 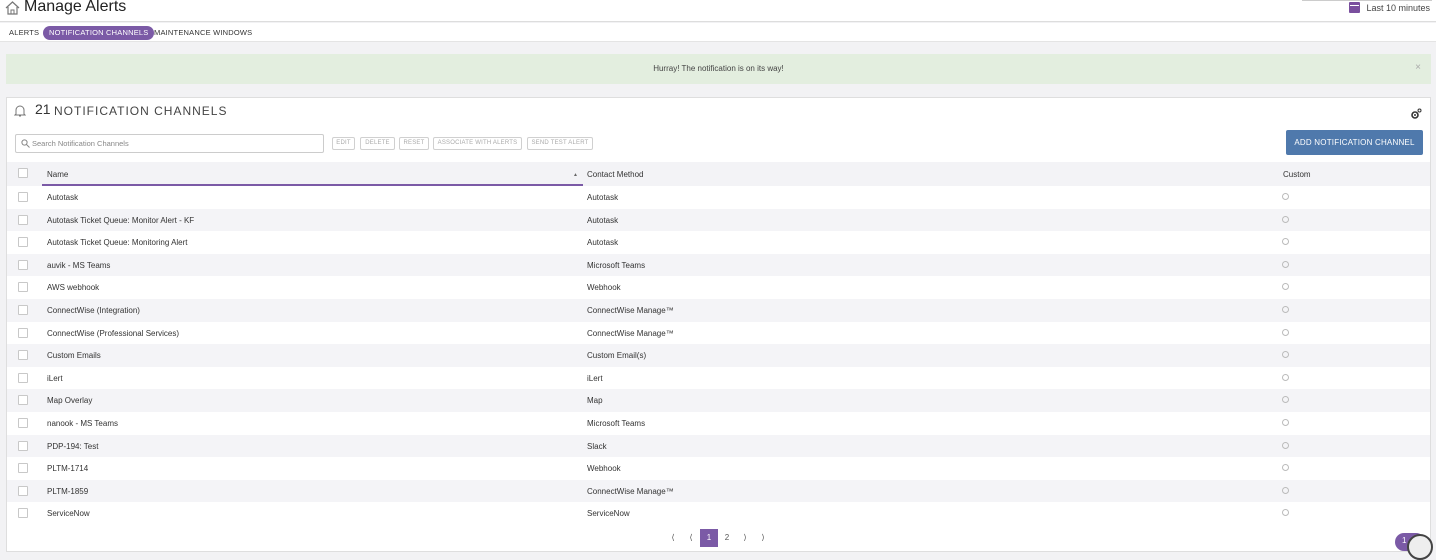 I want to click on column-header-contact-method: Contact Method, so click(x=615, y=174).